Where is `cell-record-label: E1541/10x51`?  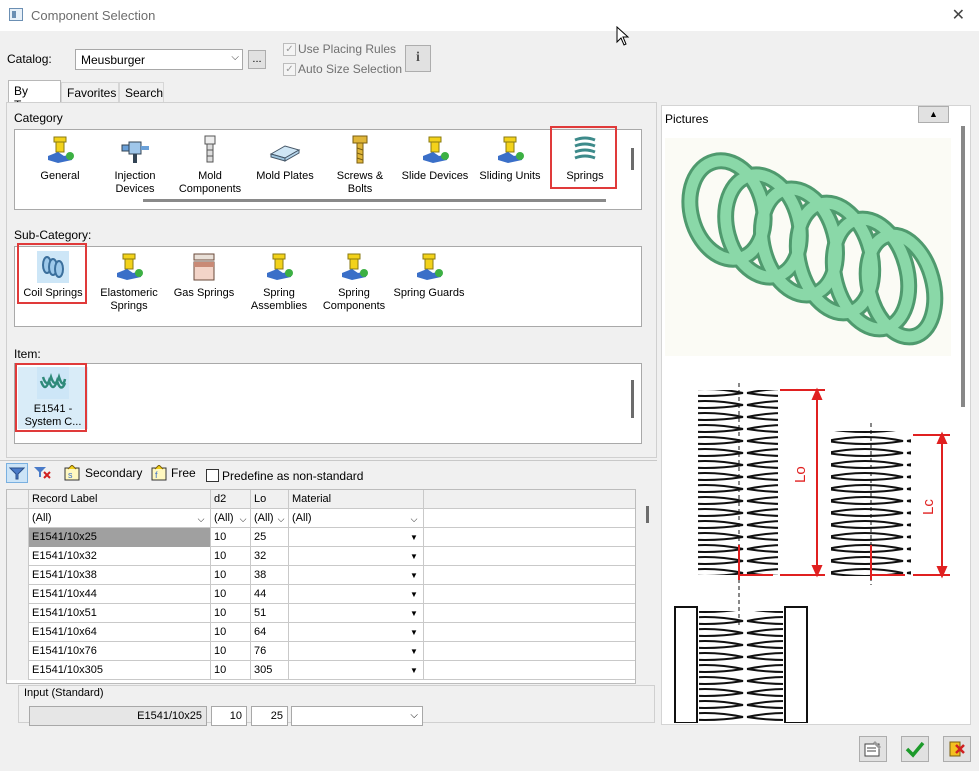
cell-record-label: E1541/10x51 is located at coordinates (120, 613).